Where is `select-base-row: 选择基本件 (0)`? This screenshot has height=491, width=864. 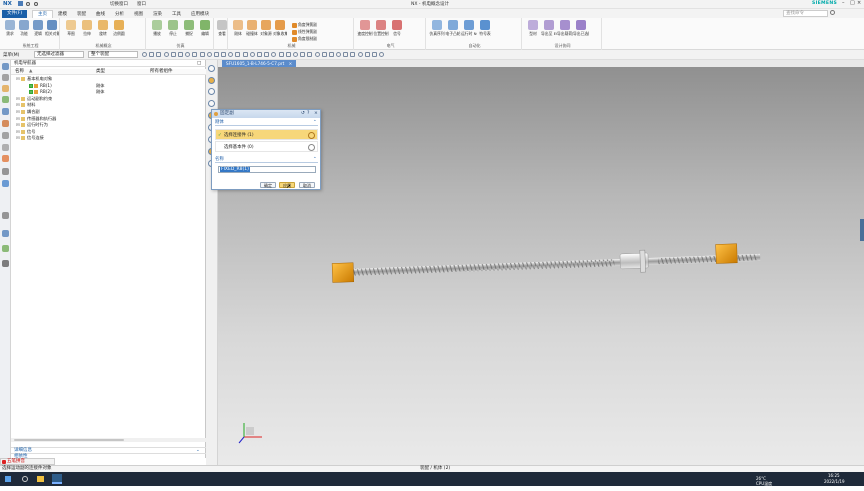
select-base-row: 选择基本件 (0) is located at coordinates (266, 146).